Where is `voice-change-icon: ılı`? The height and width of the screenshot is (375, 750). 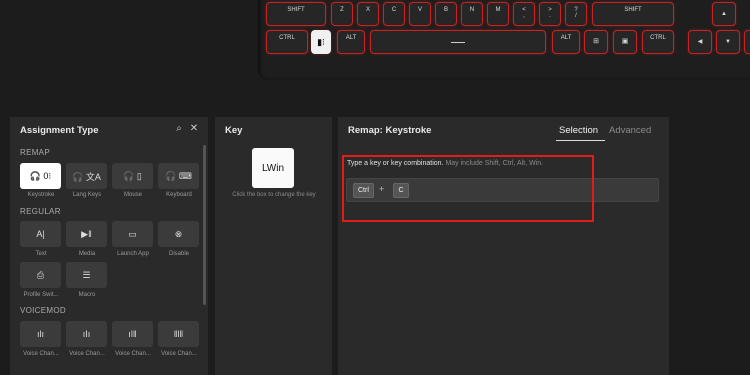
voice-change-icon: ılı is located at coordinates (40, 334).